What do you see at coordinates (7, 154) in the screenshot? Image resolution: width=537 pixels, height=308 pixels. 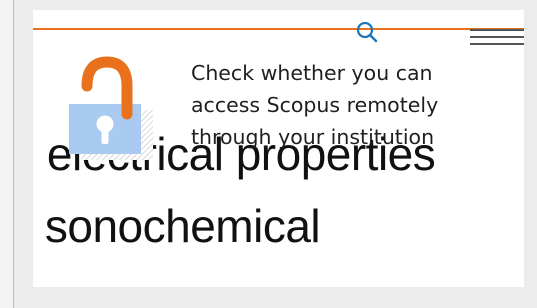 I see `left-edge` at bounding box center [7, 154].